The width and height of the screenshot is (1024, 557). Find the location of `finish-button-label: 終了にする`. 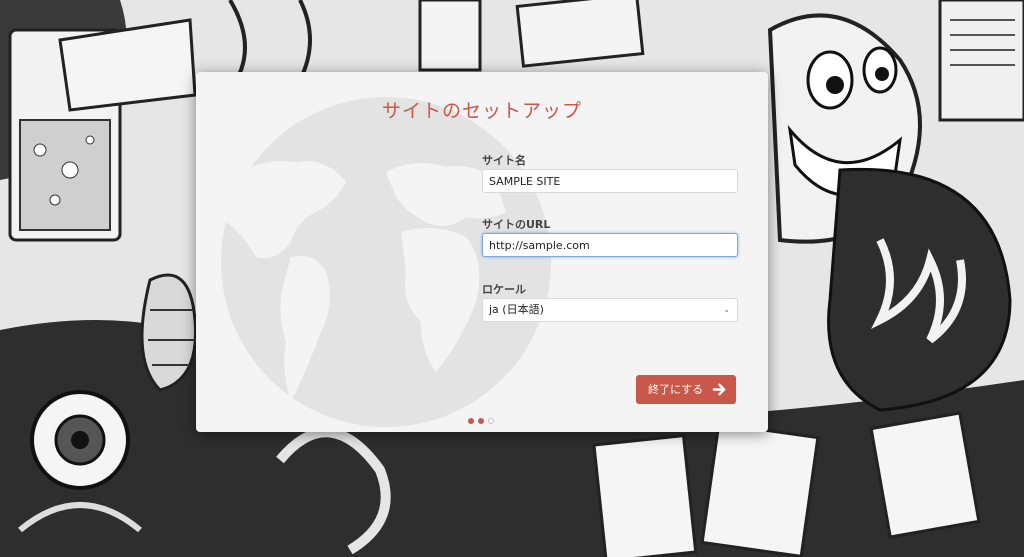

finish-button-label: 終了にする is located at coordinates (676, 389).